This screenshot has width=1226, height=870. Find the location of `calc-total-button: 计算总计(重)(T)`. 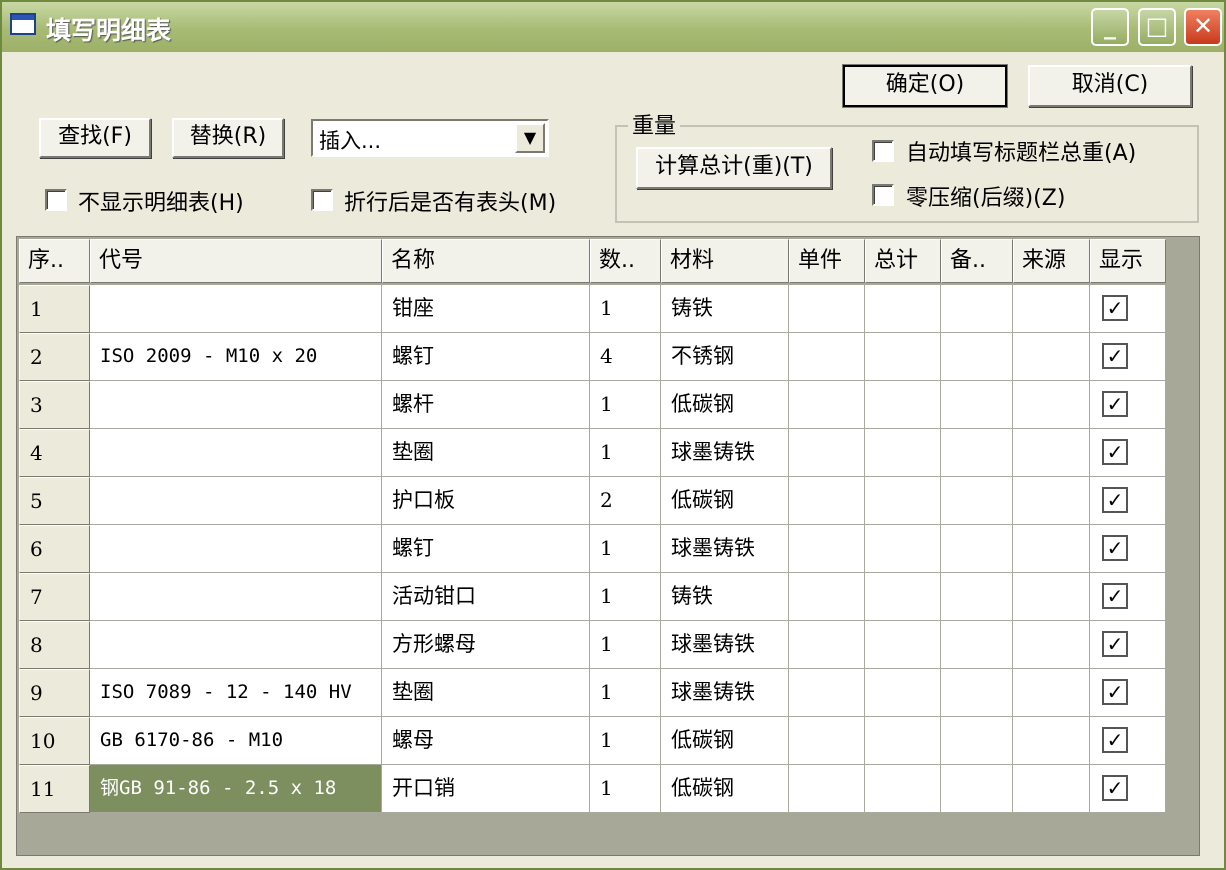

calc-total-button: 计算总计(重)(T) is located at coordinates (734, 168).